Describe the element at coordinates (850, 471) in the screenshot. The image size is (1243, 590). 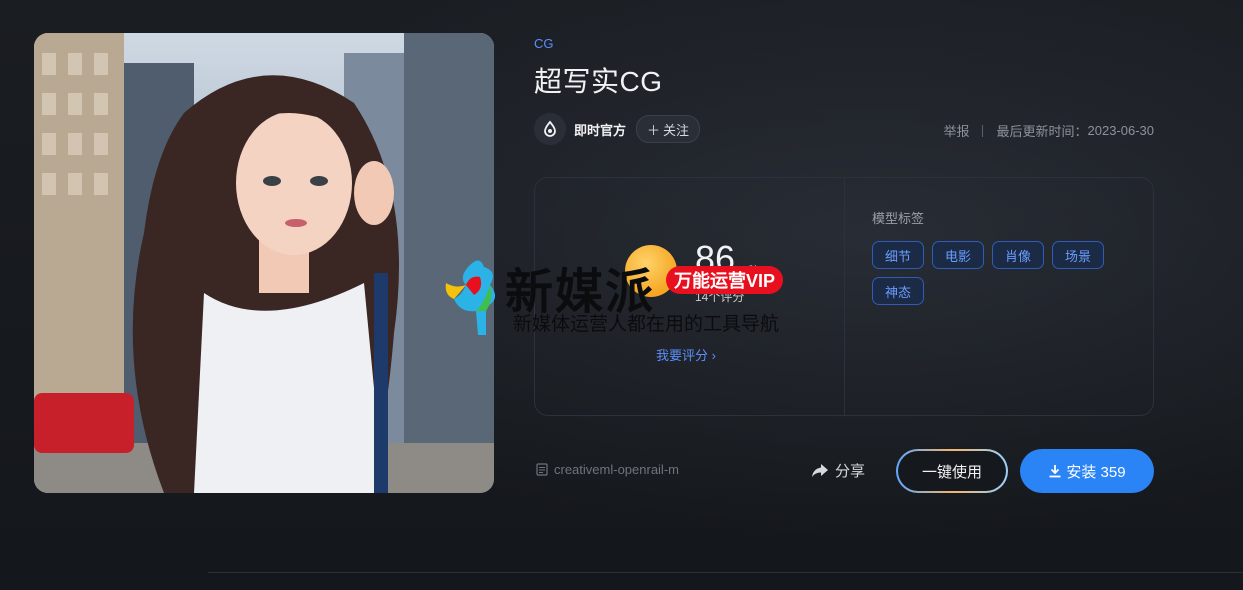
I see `share-label: 分享` at that location.